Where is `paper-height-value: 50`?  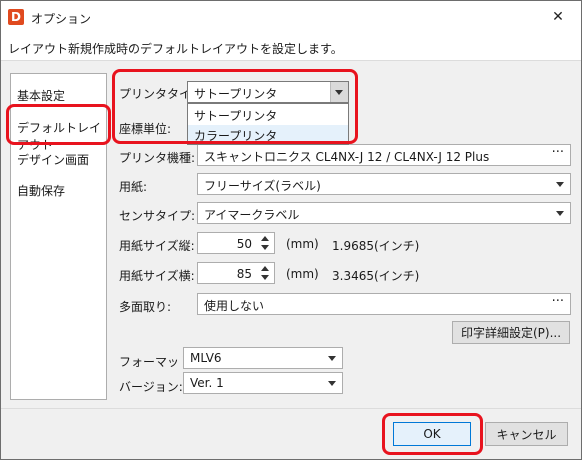 paper-height-value: 50 is located at coordinates (244, 244).